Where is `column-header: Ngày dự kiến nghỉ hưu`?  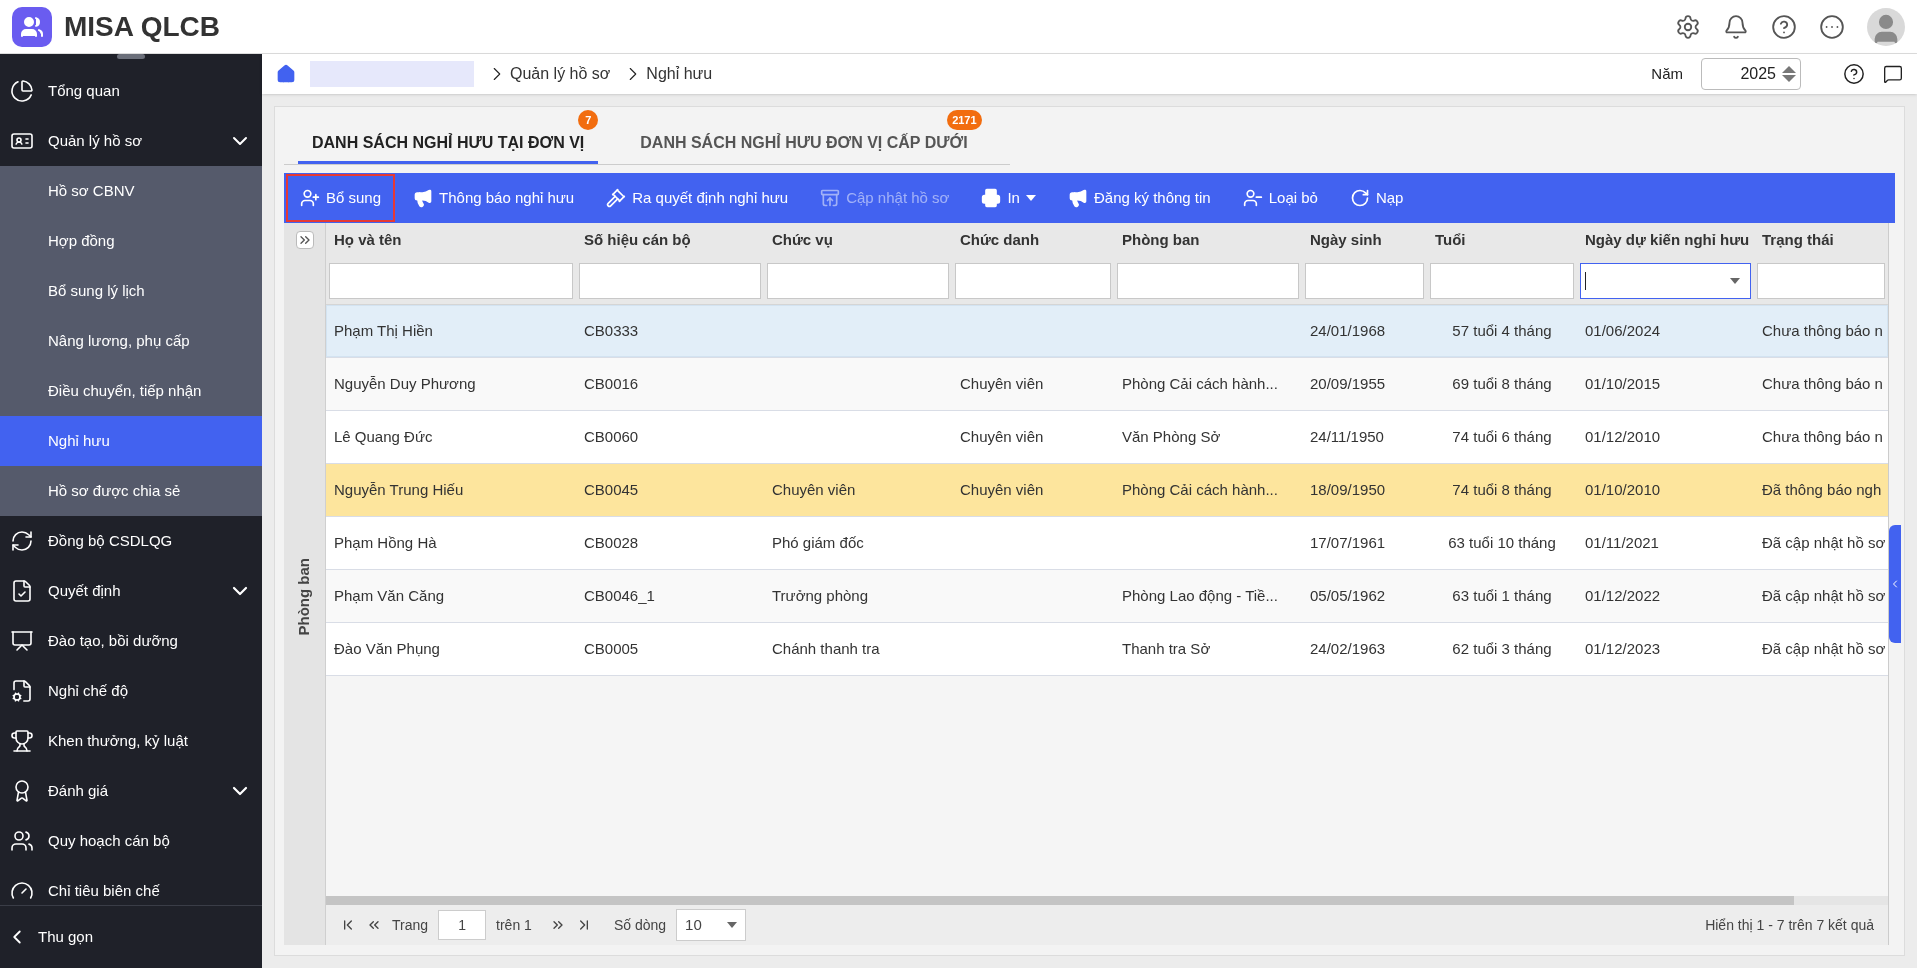
column-header: Ngày dự kiến nghỉ hưu is located at coordinates (1667, 239).